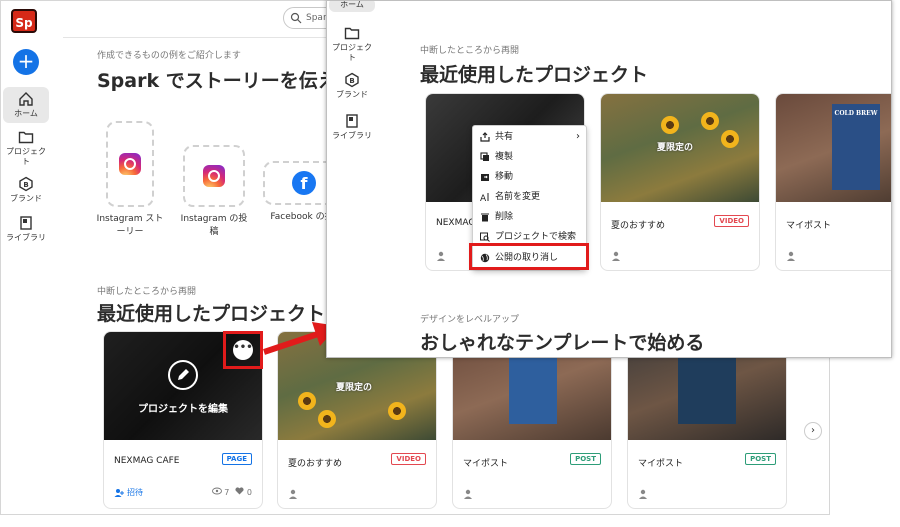  What do you see at coordinates (147, 461) in the screenshot?
I see `project-title: NEXMAG CAFE` at bounding box center [147, 461].